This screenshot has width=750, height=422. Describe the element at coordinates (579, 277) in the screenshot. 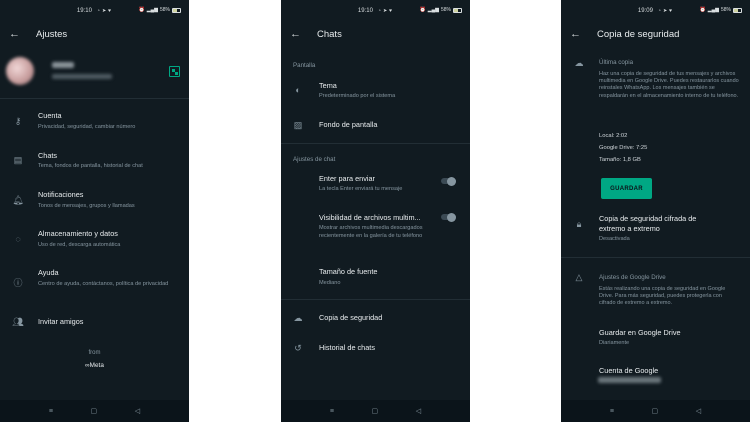

I see `google-drive-icon: △` at that location.